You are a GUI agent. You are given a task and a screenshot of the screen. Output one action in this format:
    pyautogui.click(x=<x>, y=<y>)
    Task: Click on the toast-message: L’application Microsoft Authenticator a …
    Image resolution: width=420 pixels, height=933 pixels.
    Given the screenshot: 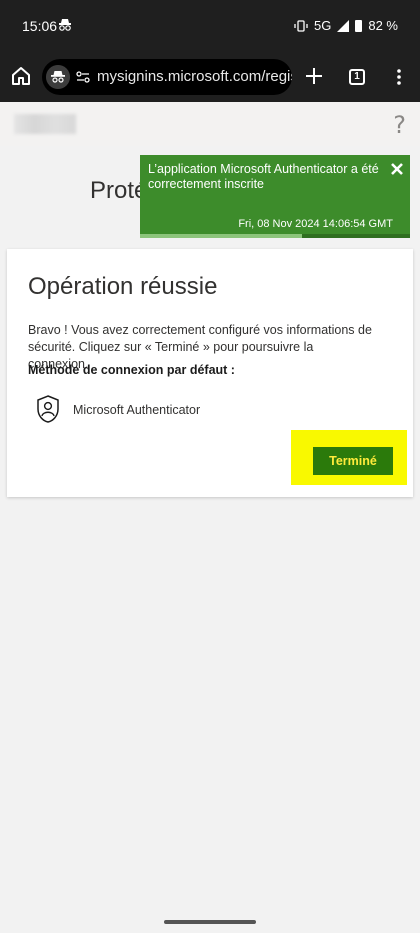 What is the action you would take?
    pyautogui.click(x=263, y=176)
    